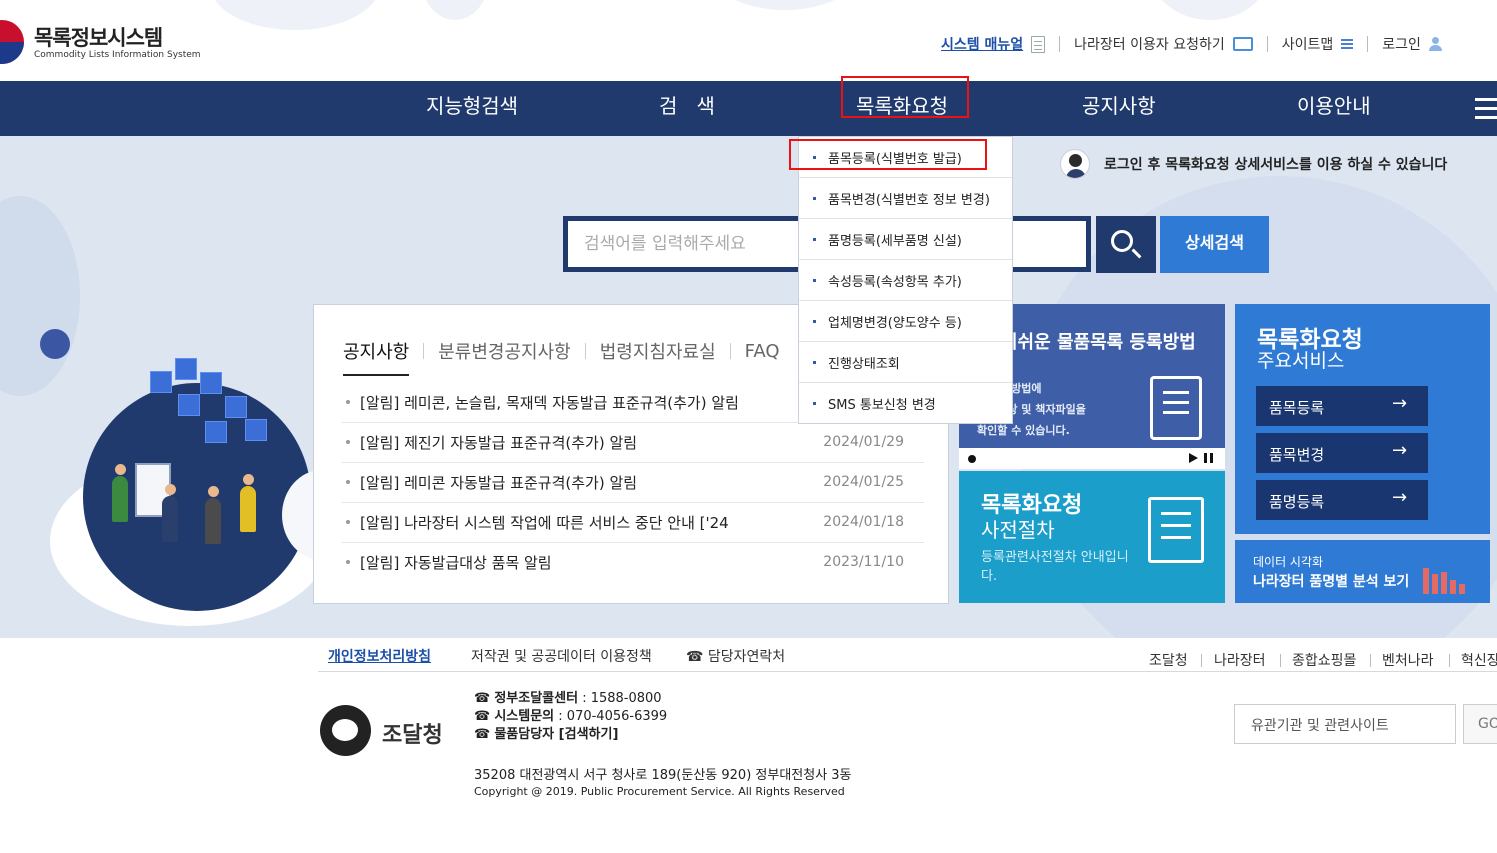  I want to click on related-sites-select: 유관기관 및 관련사이트, so click(1345, 724).